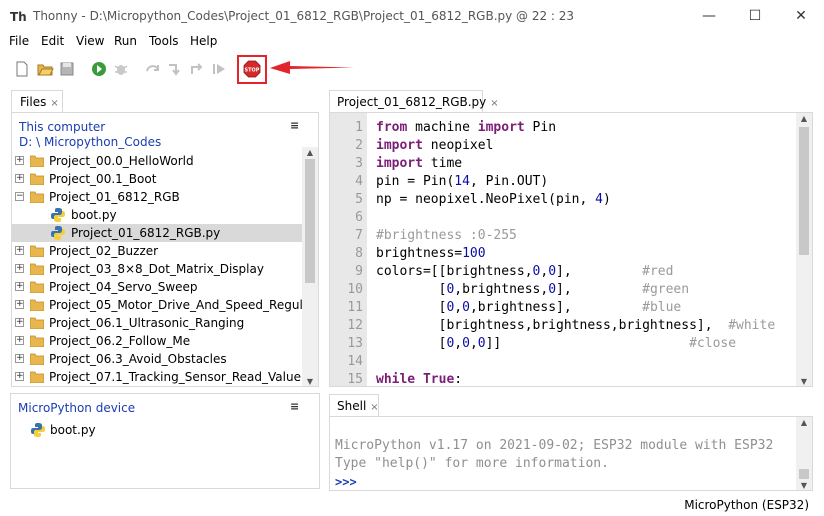 The image size is (824, 516). Describe the element at coordinates (804, 474) in the screenshot. I see `shell-scroll-thumb` at that location.